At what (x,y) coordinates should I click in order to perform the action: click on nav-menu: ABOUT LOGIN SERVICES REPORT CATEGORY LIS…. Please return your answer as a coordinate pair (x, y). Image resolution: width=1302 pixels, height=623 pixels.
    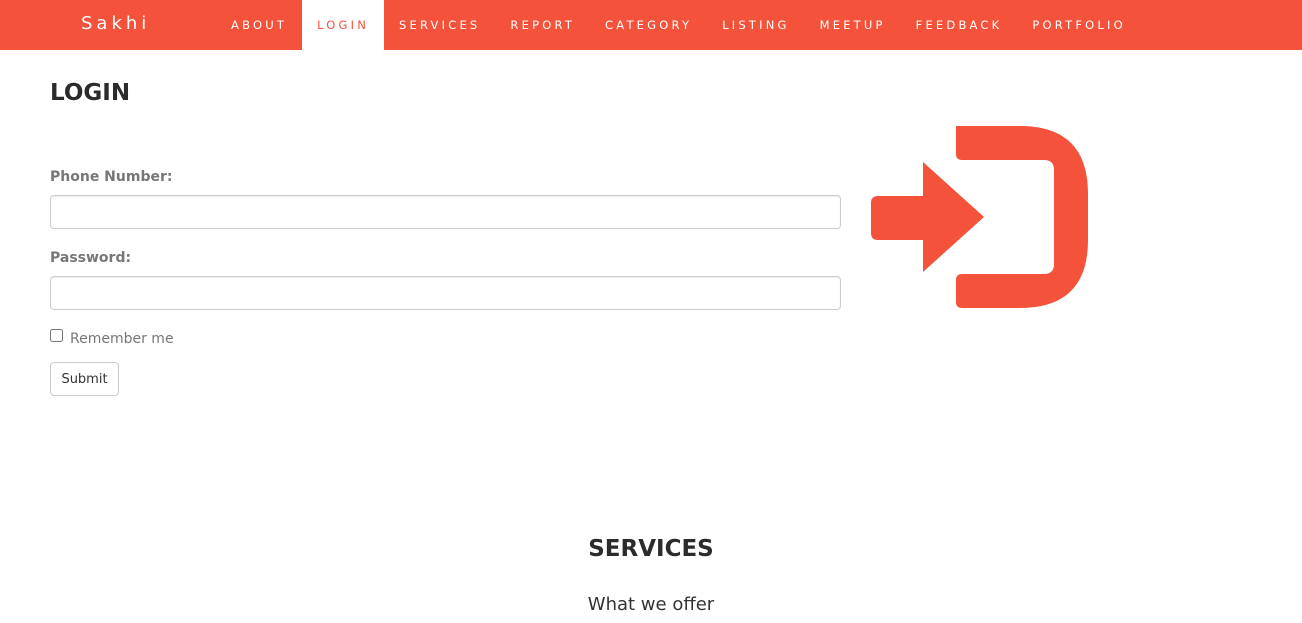
    Looking at the image, I should click on (678, 25).